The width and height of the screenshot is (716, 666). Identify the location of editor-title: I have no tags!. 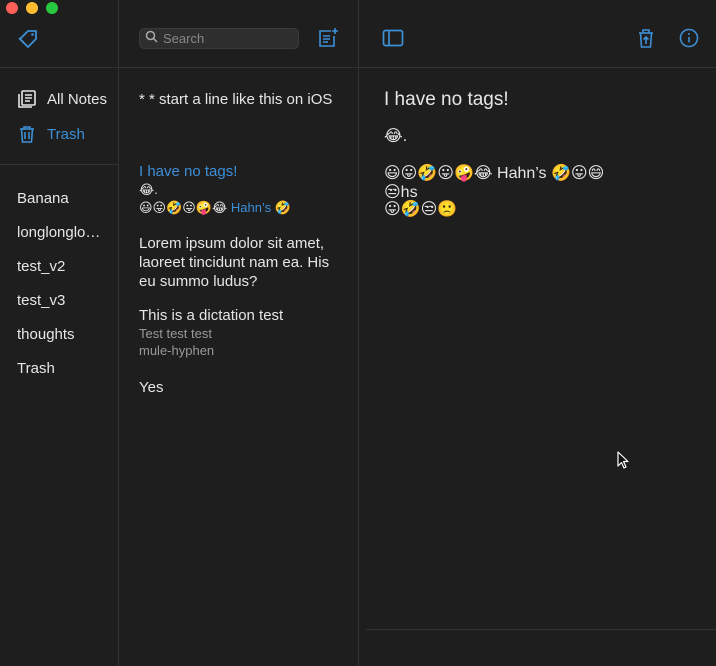
(446, 100).